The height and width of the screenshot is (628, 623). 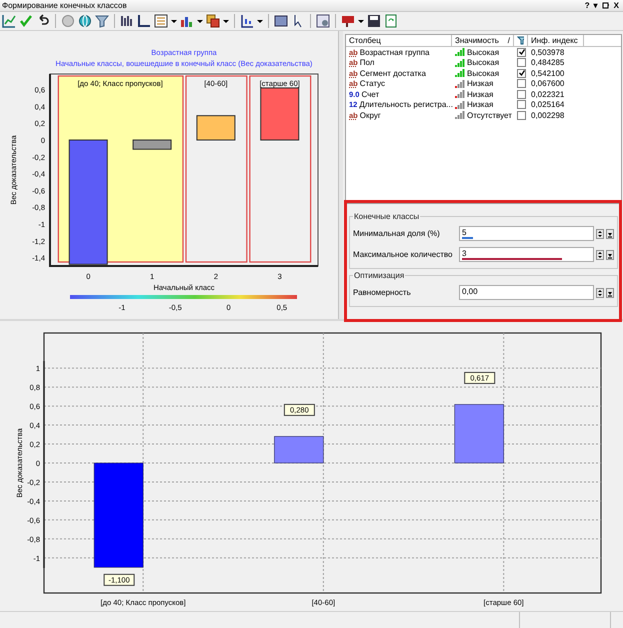 What do you see at coordinates (483, 40) in the screenshot?
I see `column-header: Значимость /` at bounding box center [483, 40].